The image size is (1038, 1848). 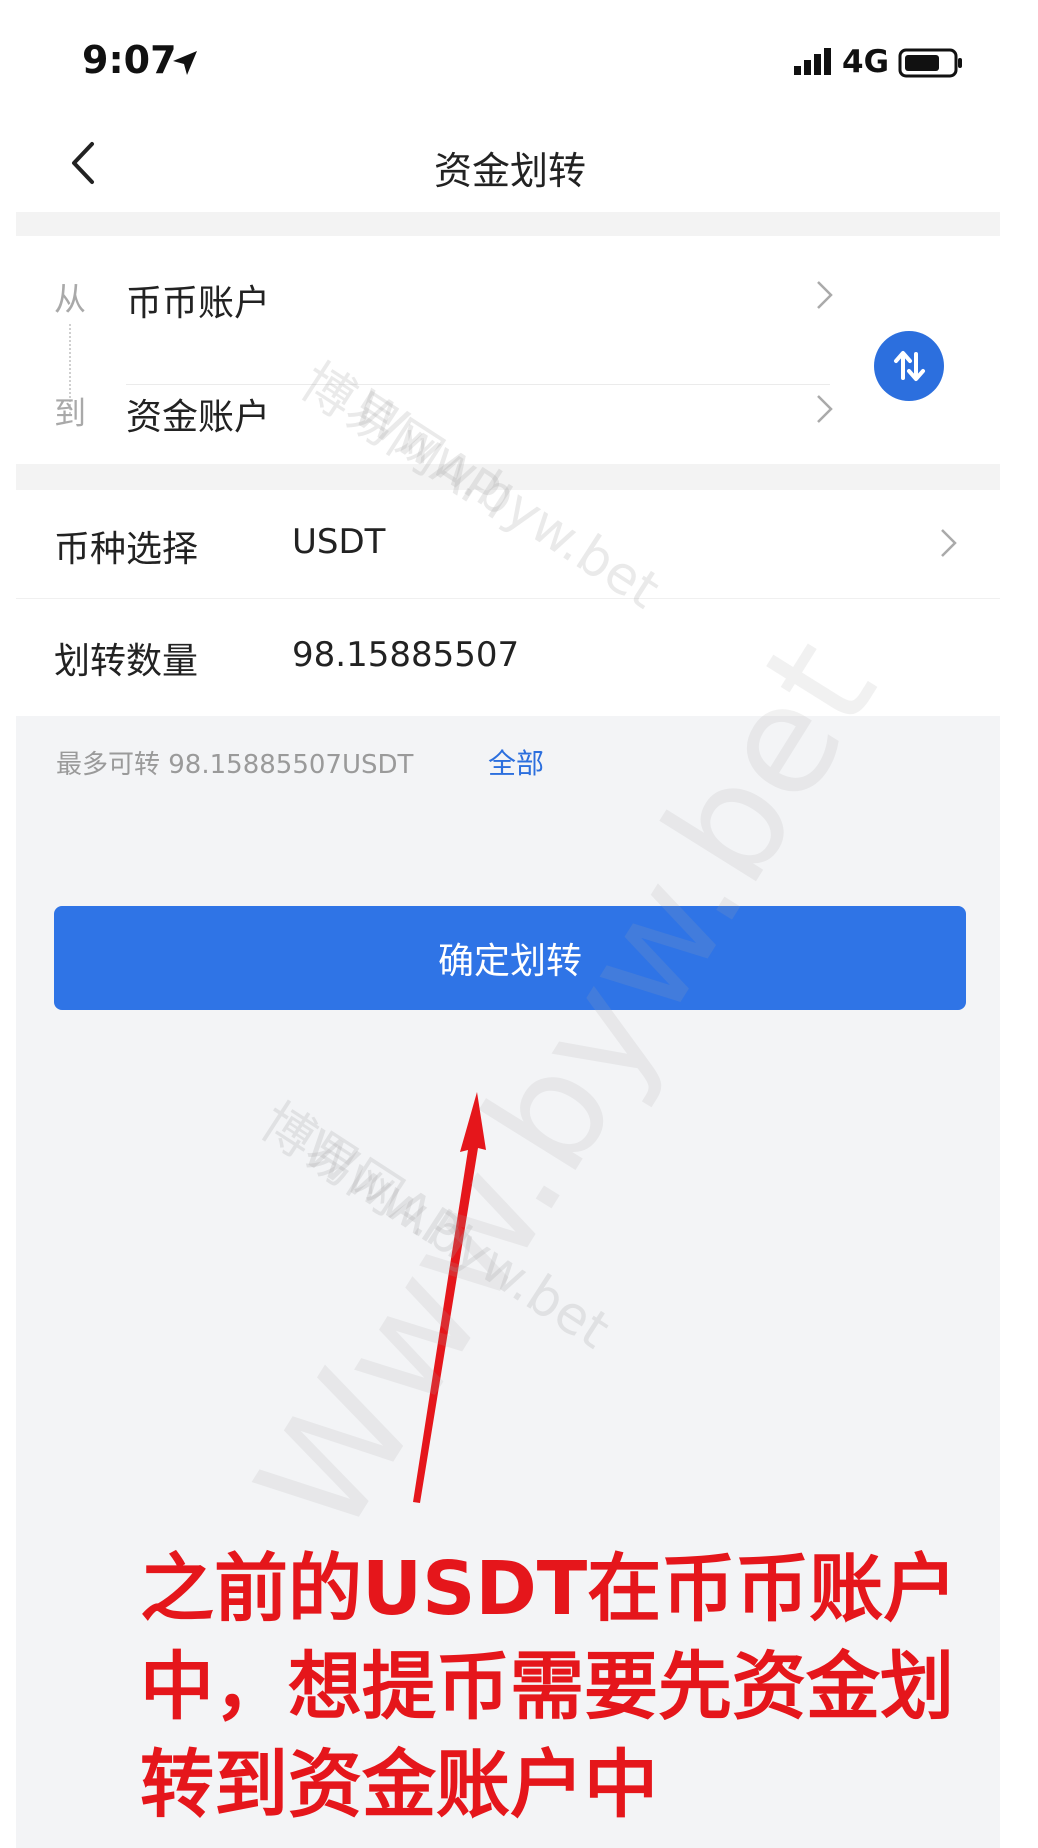 I want to click on field-divider, so click(x=508, y=598).